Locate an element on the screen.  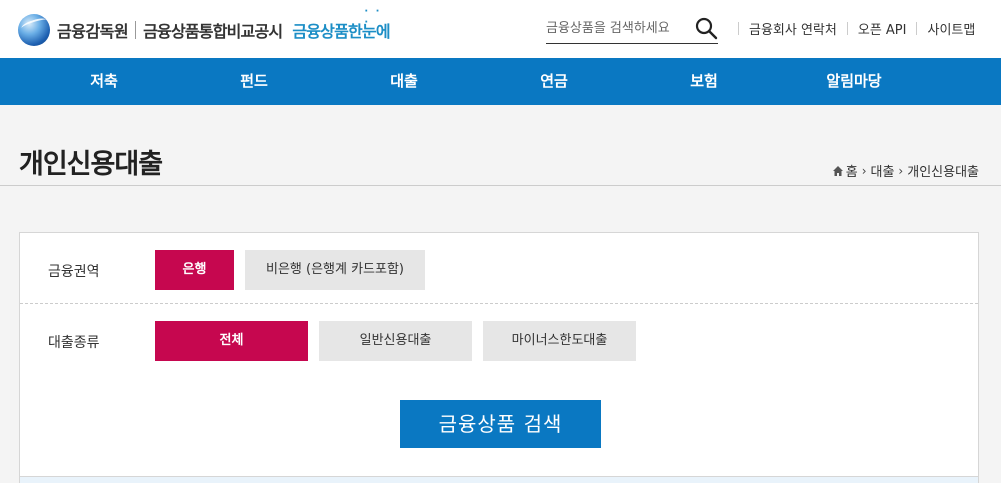
brand-name: 금융상품한눈에 is located at coordinates (341, 24).